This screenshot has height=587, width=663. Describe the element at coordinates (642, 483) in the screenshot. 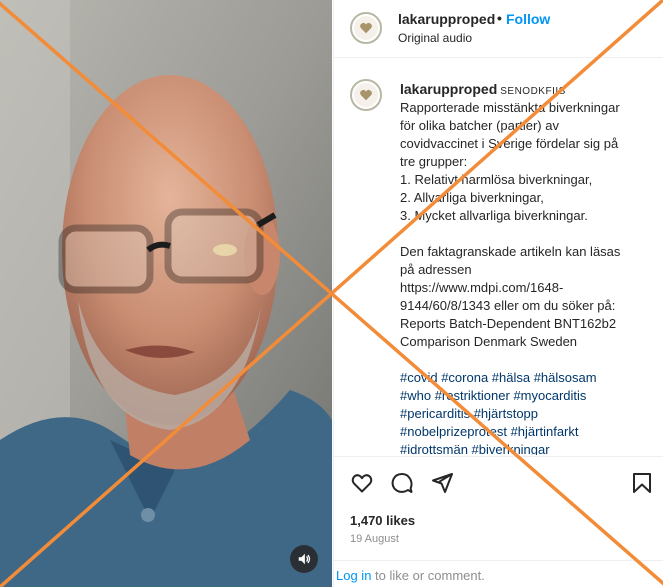

I see `bookmark-icon` at that location.